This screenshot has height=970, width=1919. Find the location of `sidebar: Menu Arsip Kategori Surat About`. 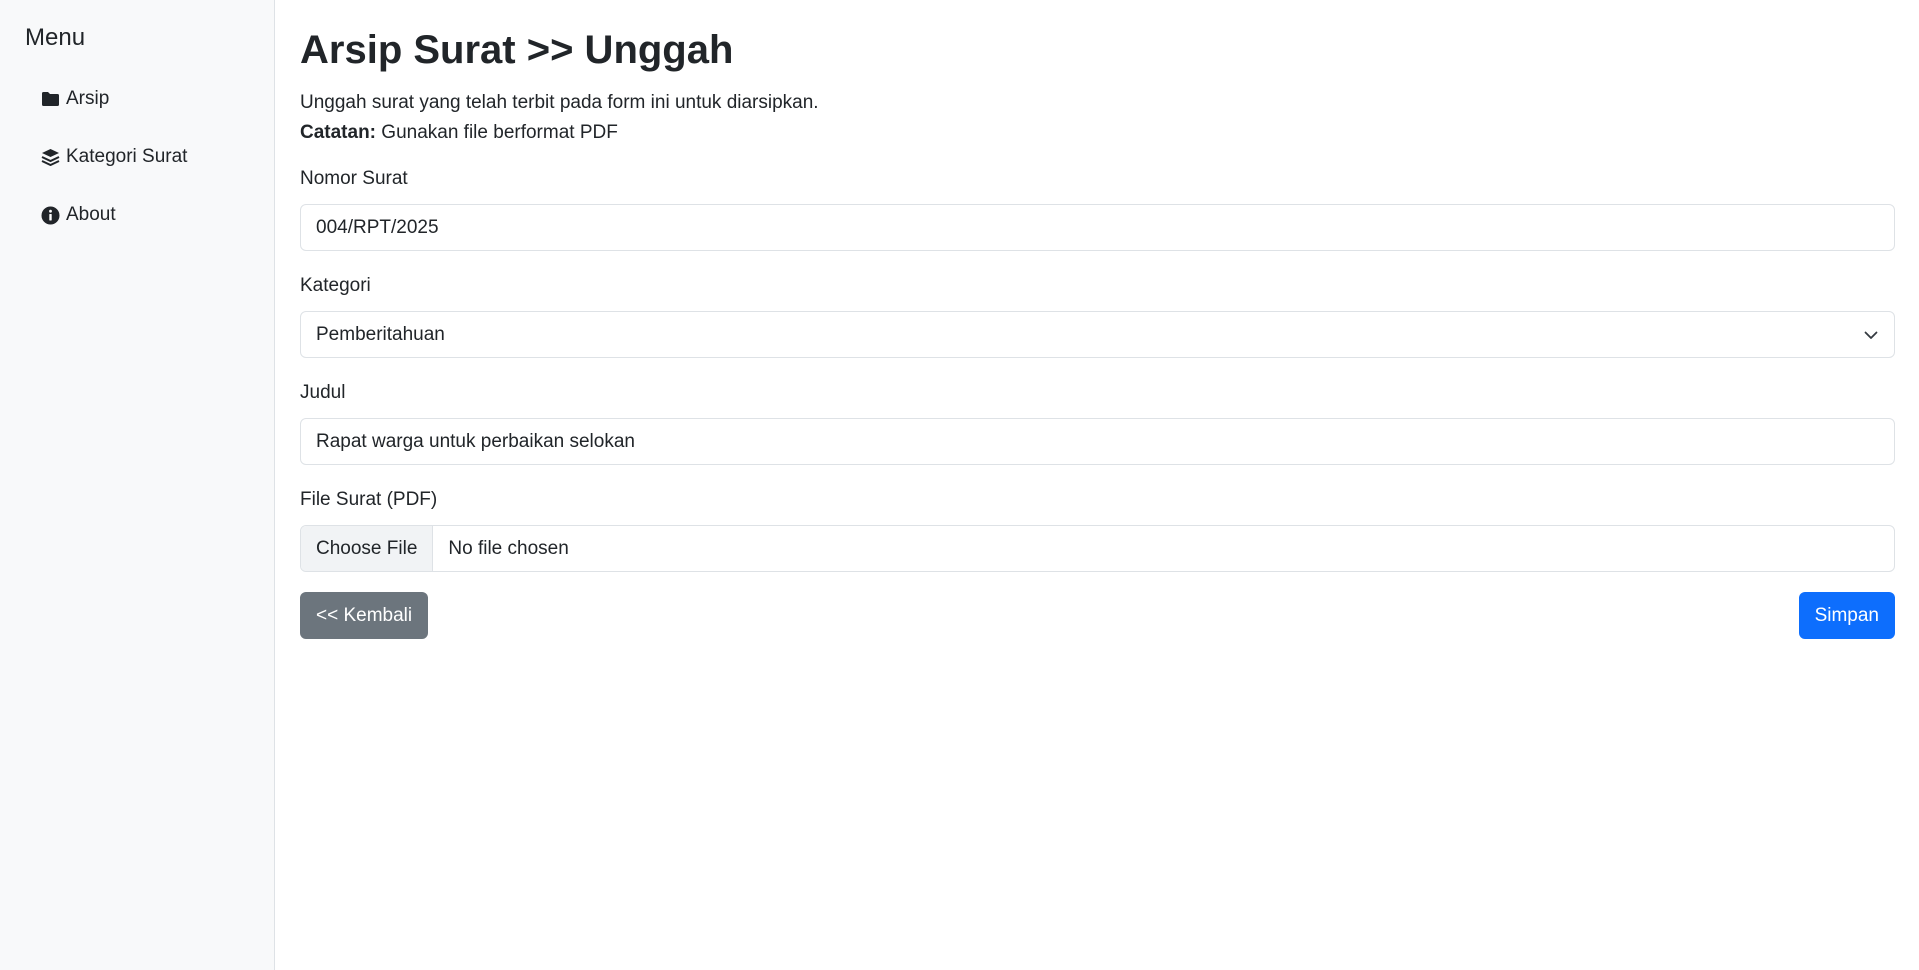

sidebar: Menu Arsip Kategori Surat About is located at coordinates (137, 485).